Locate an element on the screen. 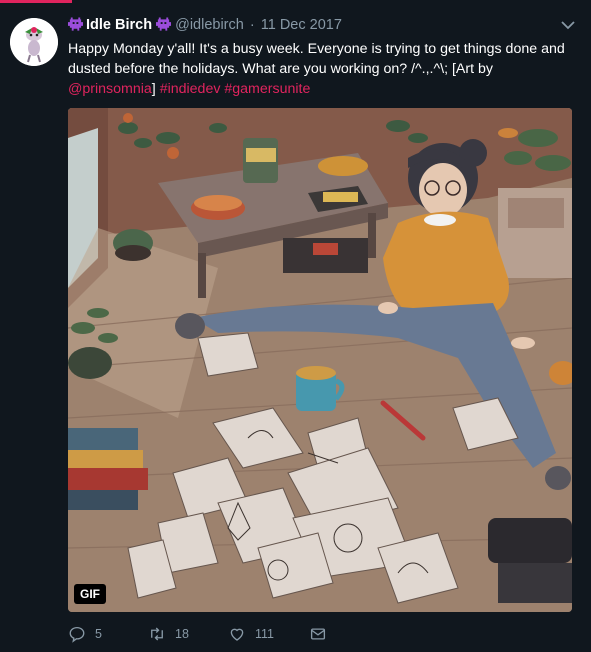 The image size is (591, 652). heart-icon is located at coordinates (237, 634).